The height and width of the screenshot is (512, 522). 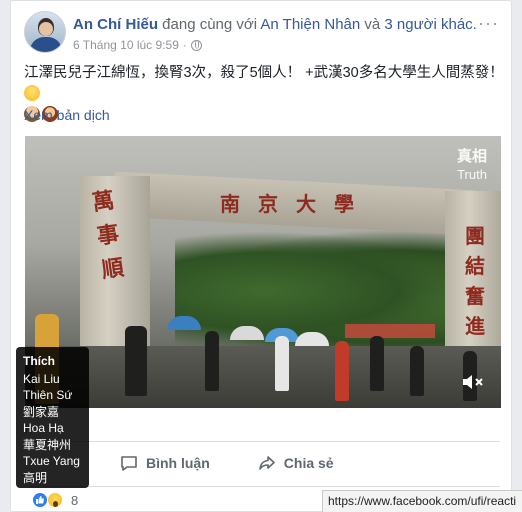 I want to click on tooltip-name: 華夏神州, so click(x=47, y=444).